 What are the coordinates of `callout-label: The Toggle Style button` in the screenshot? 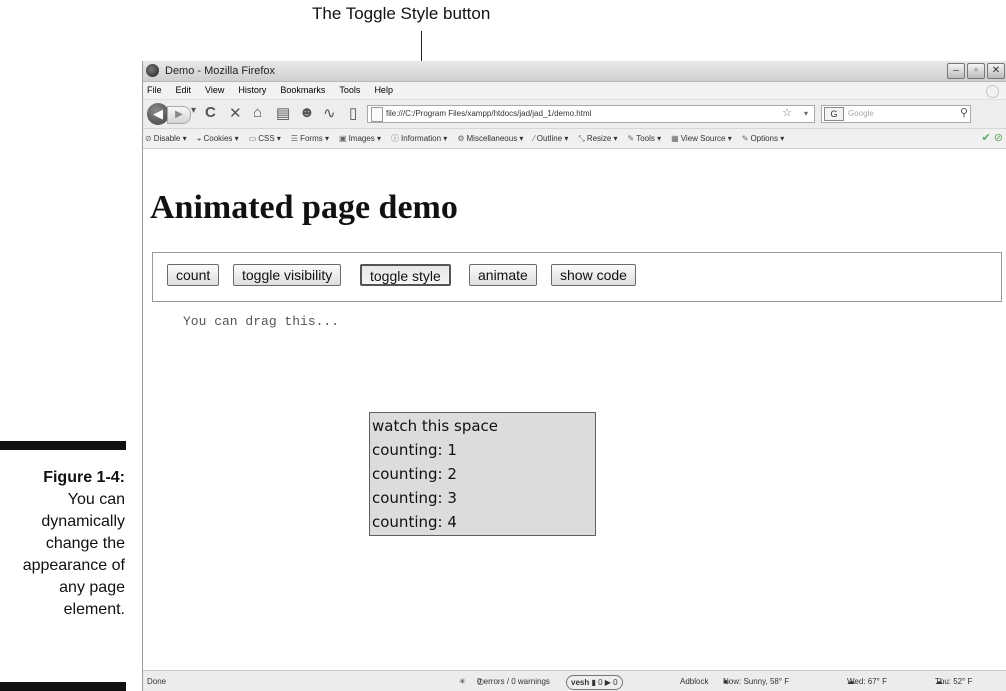 It's located at (401, 13).